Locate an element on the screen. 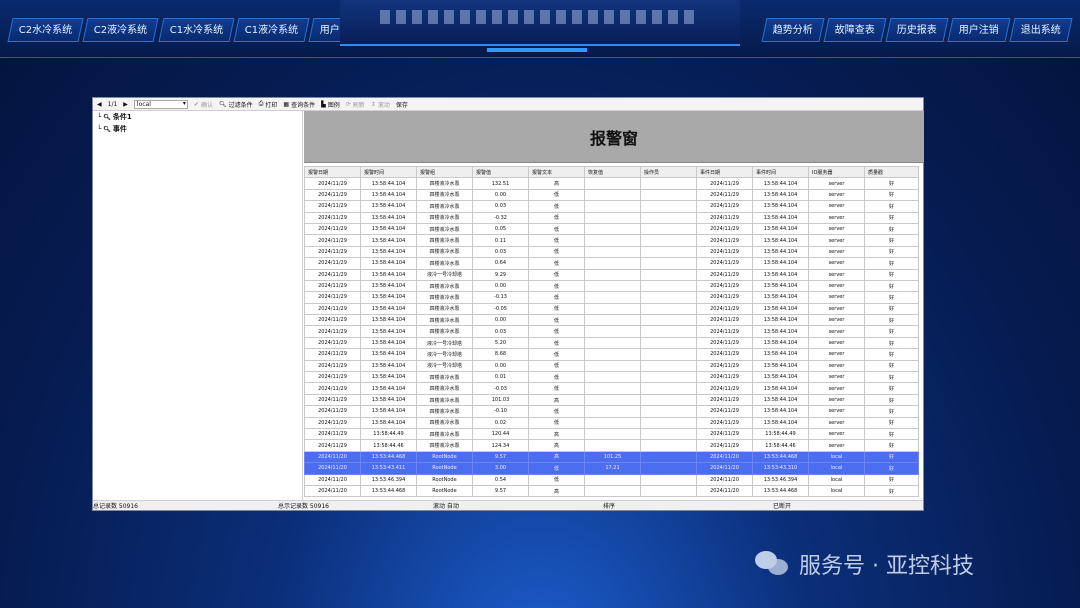 This screenshot has width=1080, height=608. nav-exit-system: 退出系统 is located at coordinates (1041, 30).